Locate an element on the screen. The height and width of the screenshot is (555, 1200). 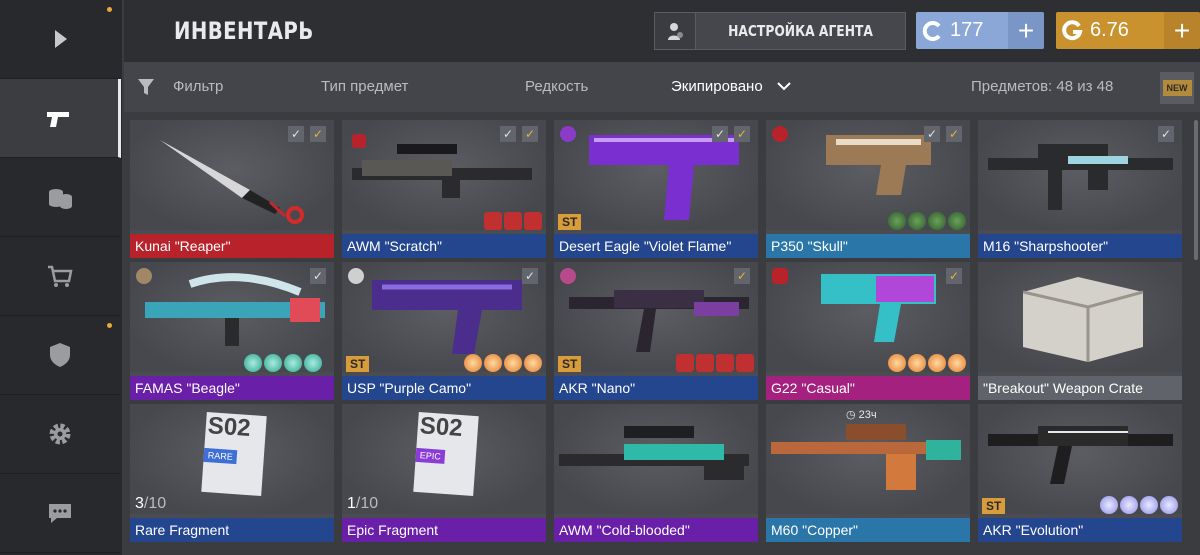
fragment-card-image: S02 EPIC is located at coordinates (446, 454).